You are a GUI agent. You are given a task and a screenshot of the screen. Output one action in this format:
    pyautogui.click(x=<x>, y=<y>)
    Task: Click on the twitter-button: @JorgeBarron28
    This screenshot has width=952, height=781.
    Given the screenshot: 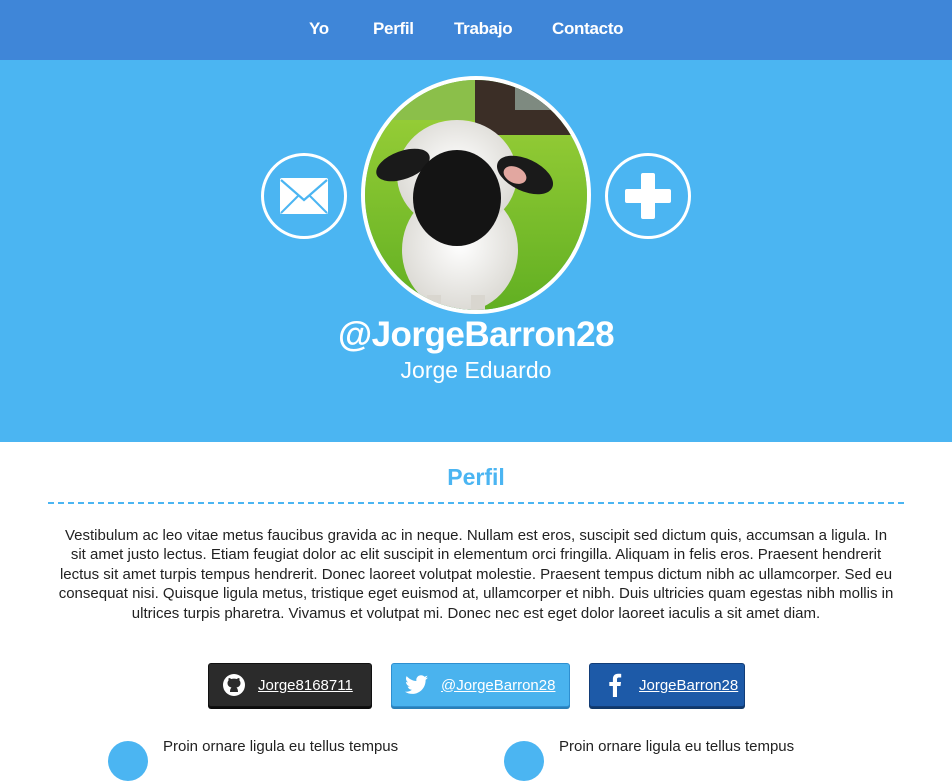 What is the action you would take?
    pyautogui.click(x=480, y=685)
    